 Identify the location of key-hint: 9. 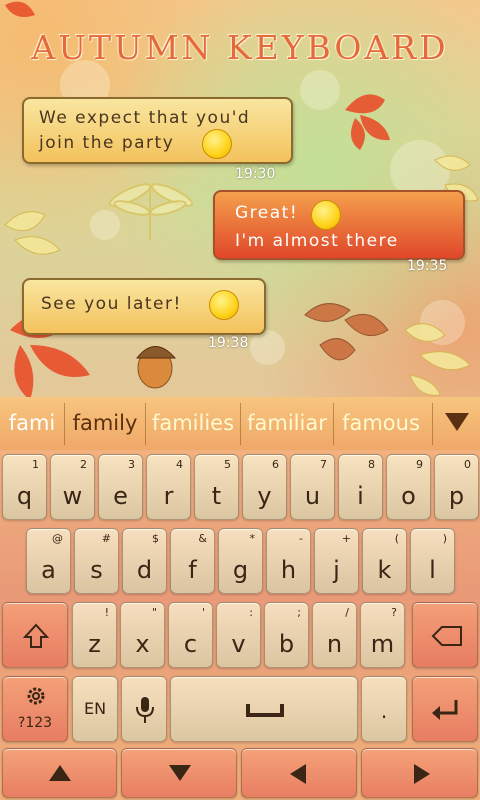
(419, 464).